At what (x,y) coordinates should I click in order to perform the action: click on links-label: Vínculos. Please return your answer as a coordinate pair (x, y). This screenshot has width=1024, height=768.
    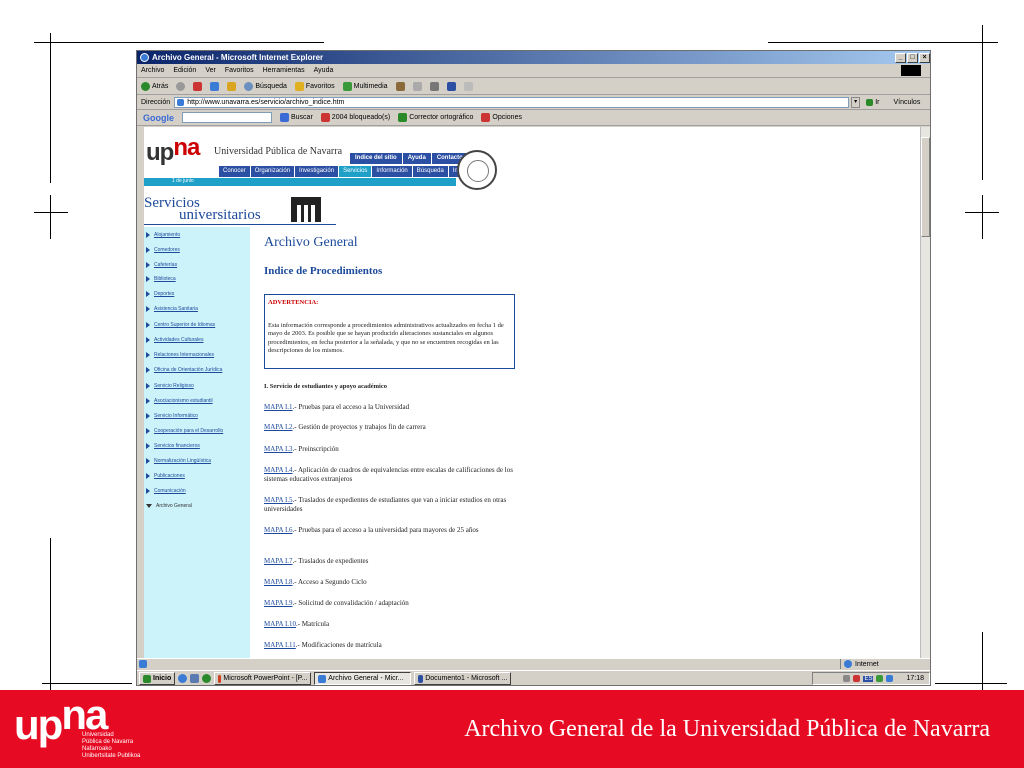
    Looking at the image, I should click on (906, 102).